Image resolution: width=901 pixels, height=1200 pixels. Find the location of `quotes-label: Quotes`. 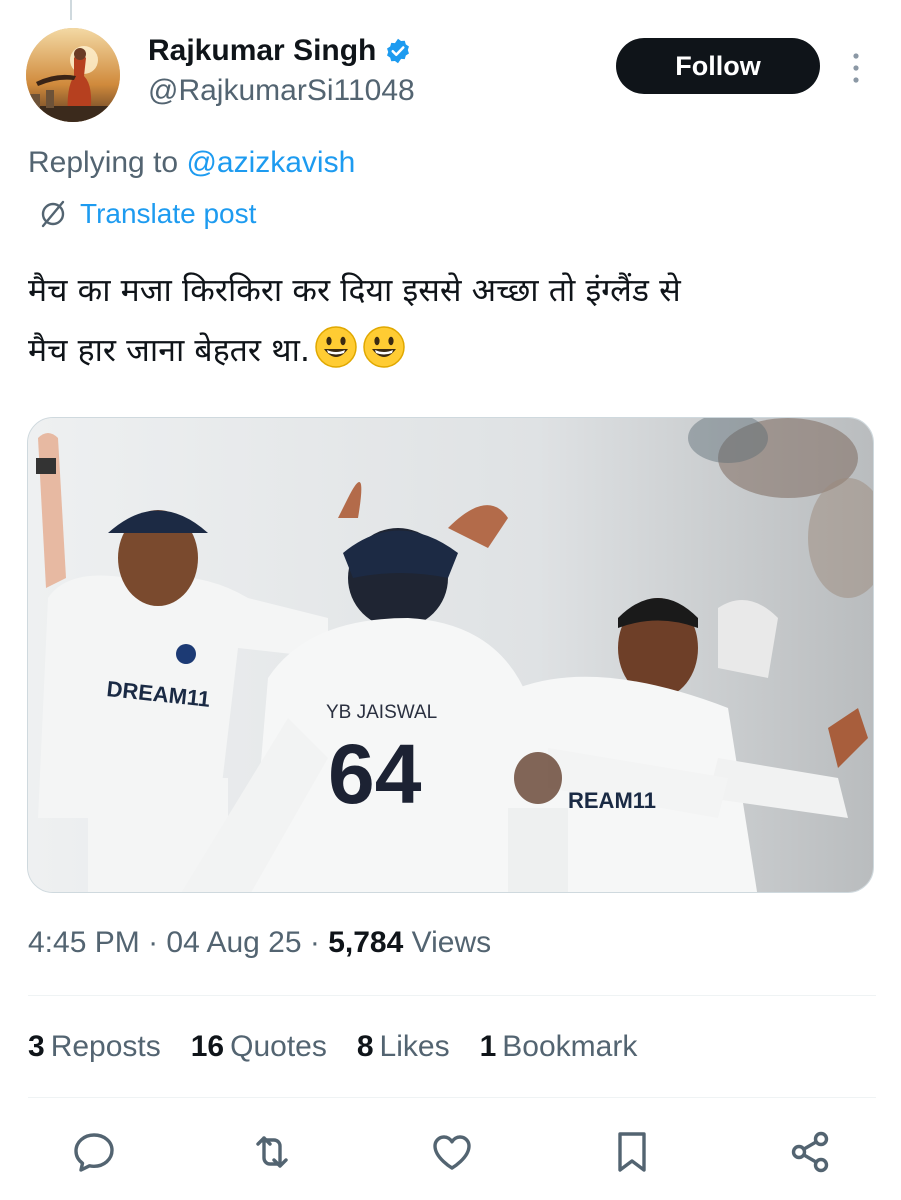

quotes-label: Quotes is located at coordinates (278, 1046).